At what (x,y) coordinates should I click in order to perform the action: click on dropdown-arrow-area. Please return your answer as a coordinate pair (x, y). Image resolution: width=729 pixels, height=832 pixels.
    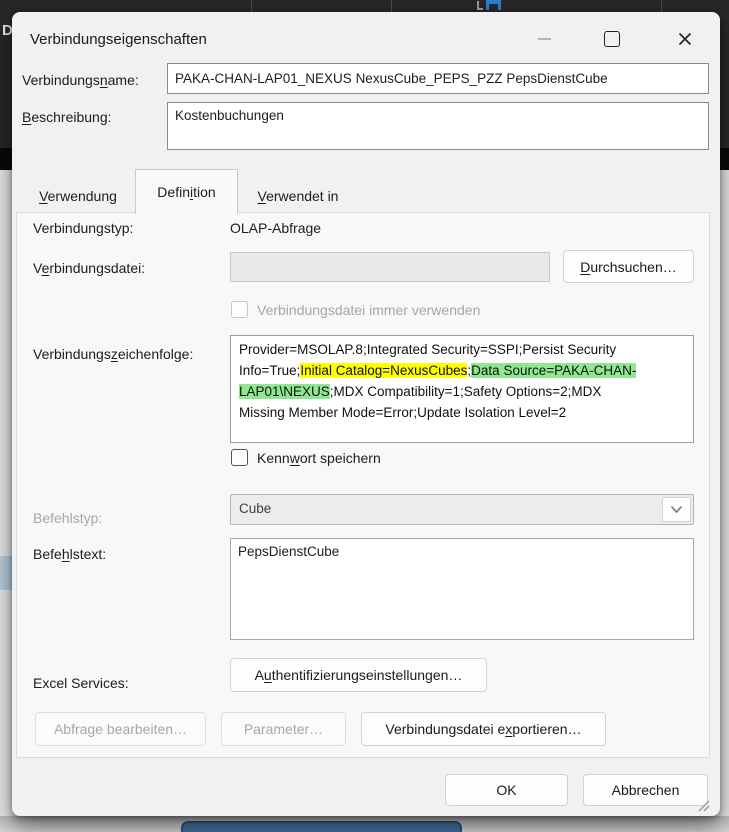
    Looking at the image, I should click on (676, 509).